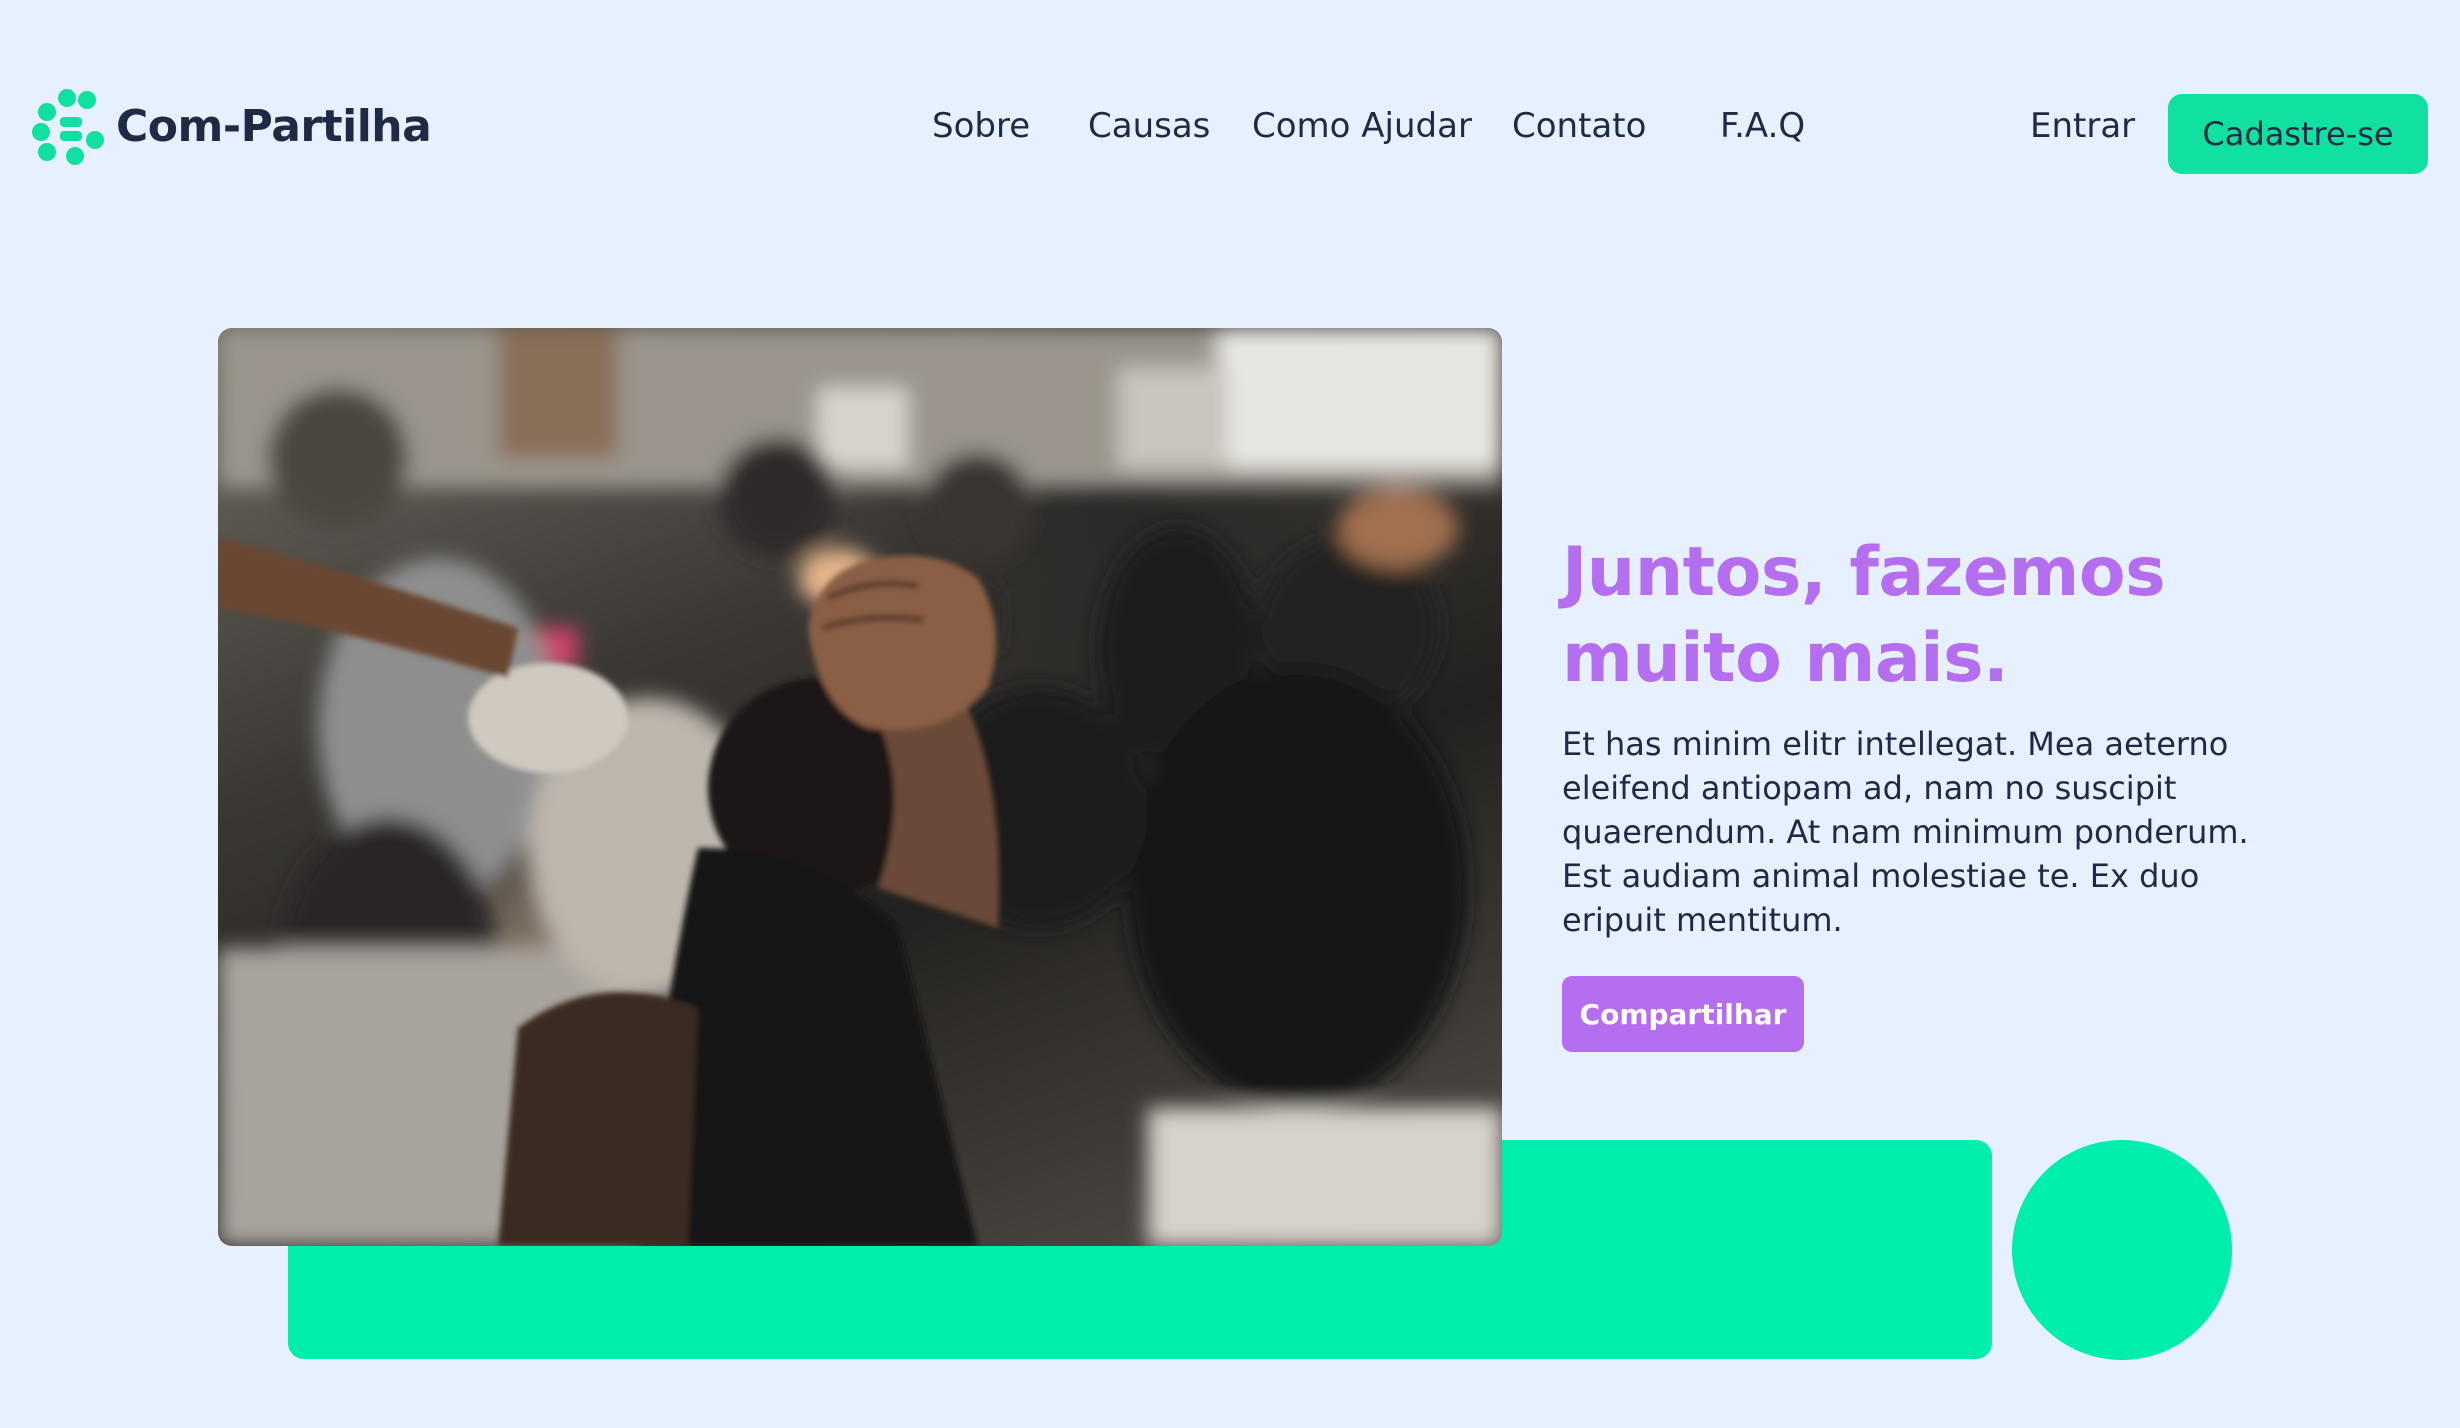 This screenshot has width=2460, height=1428. I want to click on nav-item-causas: Causas, so click(1149, 126).